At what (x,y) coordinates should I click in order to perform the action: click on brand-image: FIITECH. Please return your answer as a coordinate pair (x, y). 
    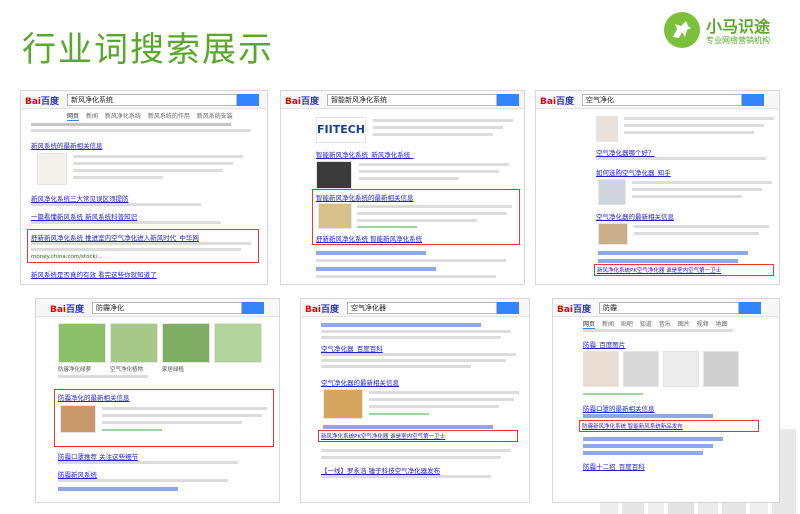
    Looking at the image, I should click on (341, 130).